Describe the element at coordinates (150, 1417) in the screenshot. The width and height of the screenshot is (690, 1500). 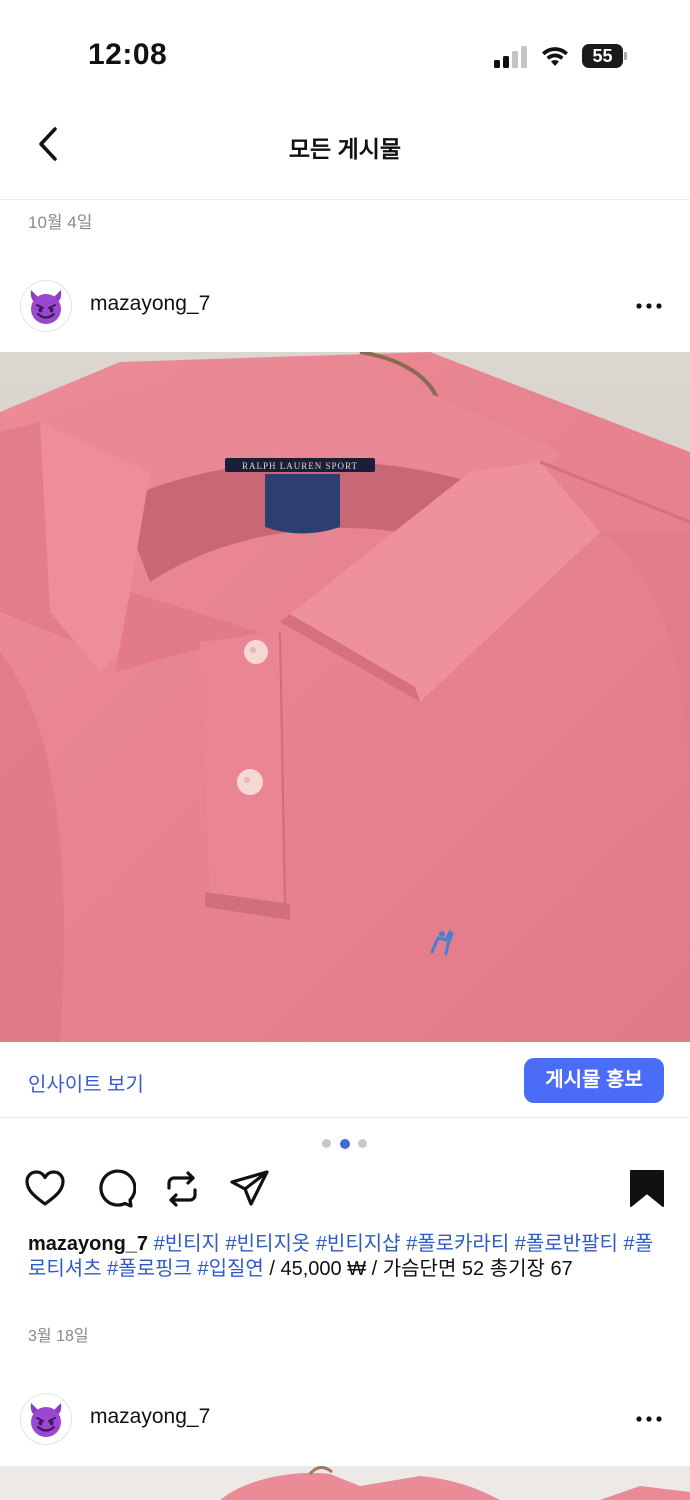
I see `next-post-username: mazayong_7` at that location.